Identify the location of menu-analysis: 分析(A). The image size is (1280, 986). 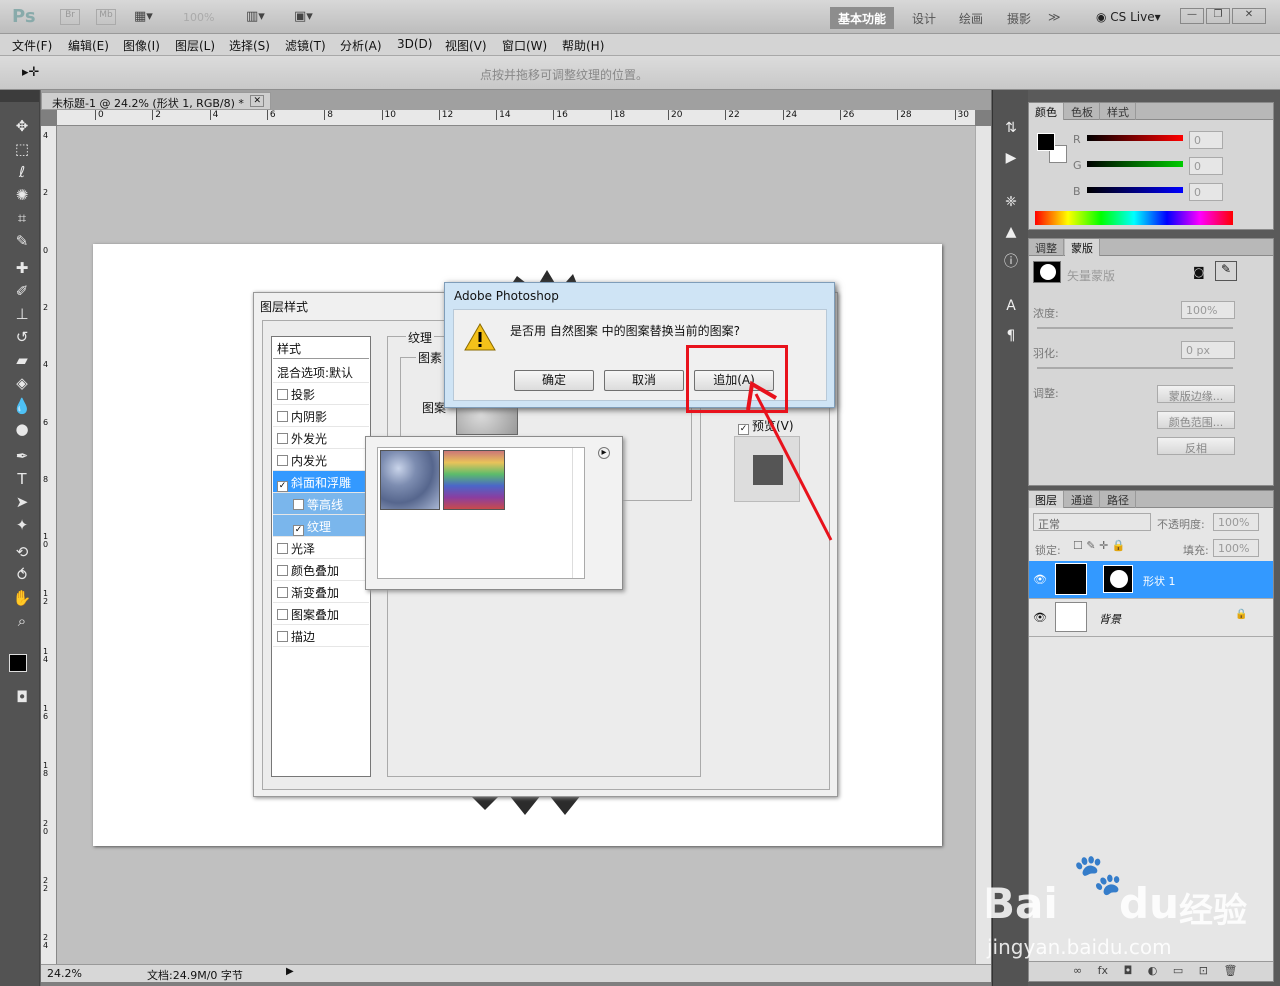
(361, 45).